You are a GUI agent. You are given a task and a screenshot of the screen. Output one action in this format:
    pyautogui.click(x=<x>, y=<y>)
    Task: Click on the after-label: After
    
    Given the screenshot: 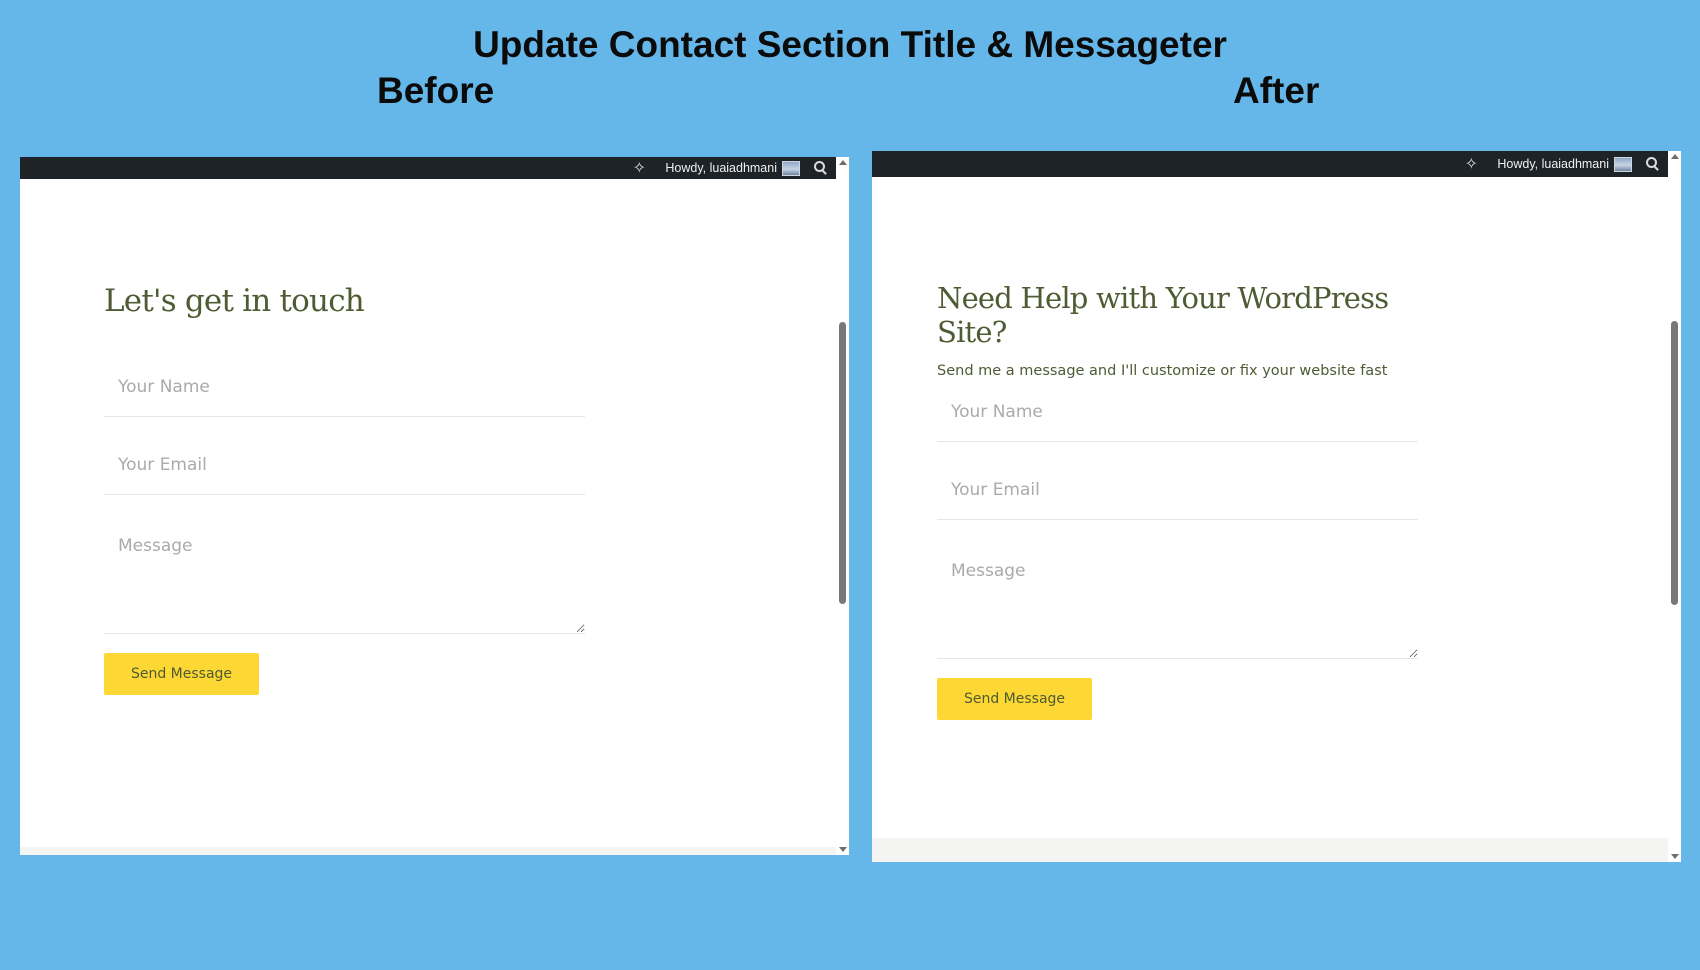 What is the action you would take?
    pyautogui.click(x=1276, y=90)
    